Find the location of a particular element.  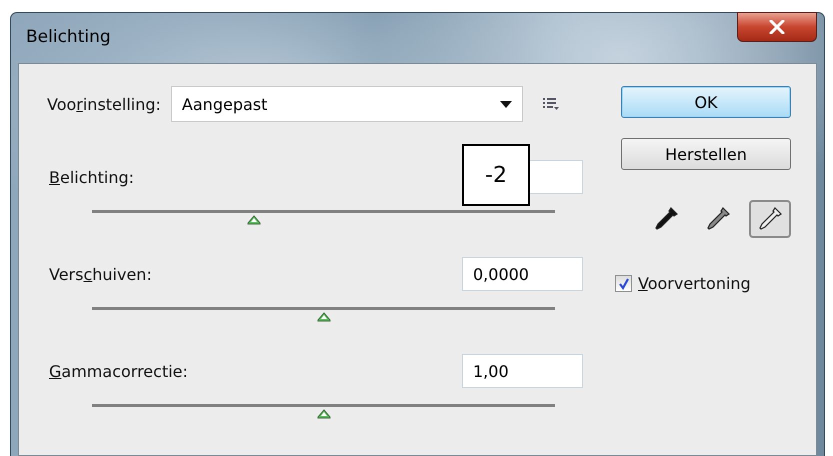

window-title: Belichting is located at coordinates (68, 37).